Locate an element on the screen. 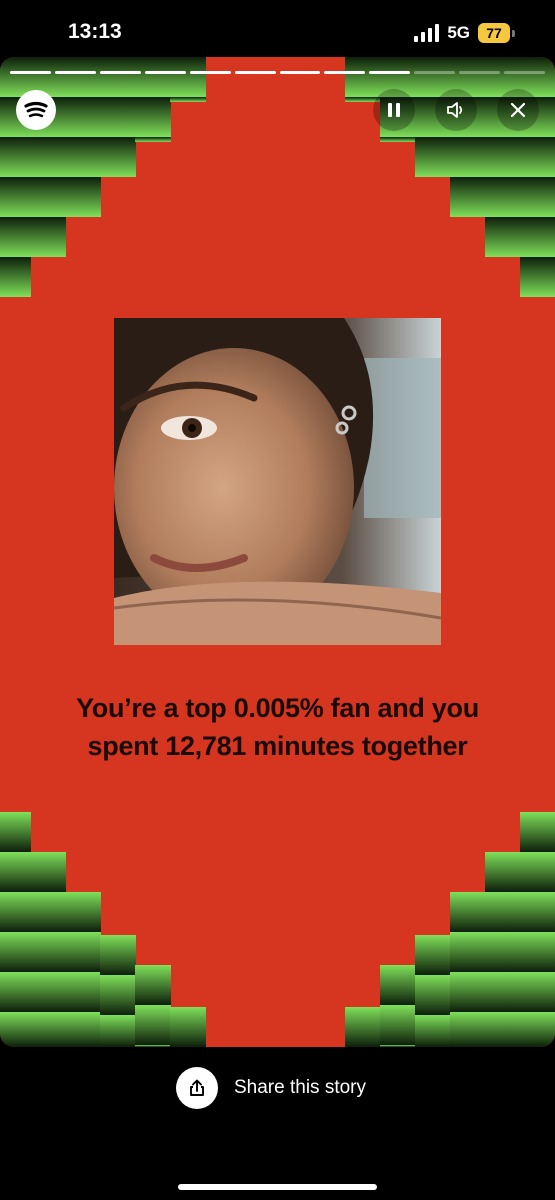 Image resolution: width=555 pixels, height=1200 pixels. share-story-button: Share this story is located at coordinates (271, 1088).